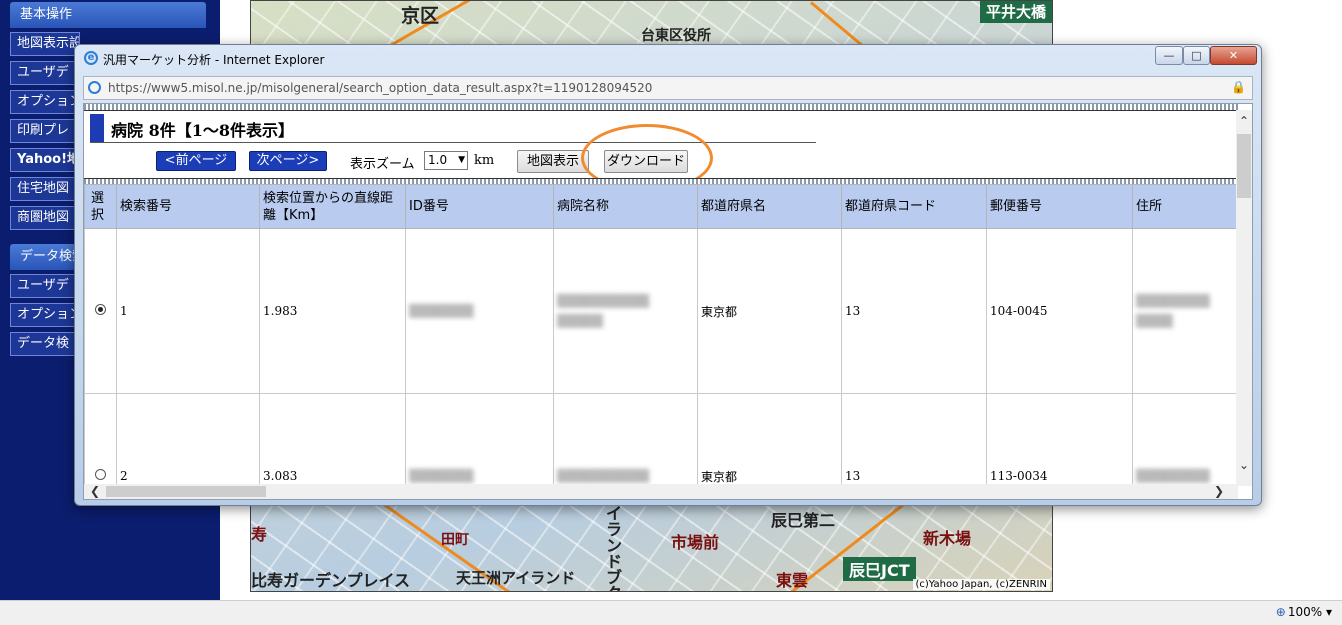  Describe the element at coordinates (981, 584) in the screenshot. I see `map-copyright: (c)Yahoo Japan, (c)ZENRIN` at that location.